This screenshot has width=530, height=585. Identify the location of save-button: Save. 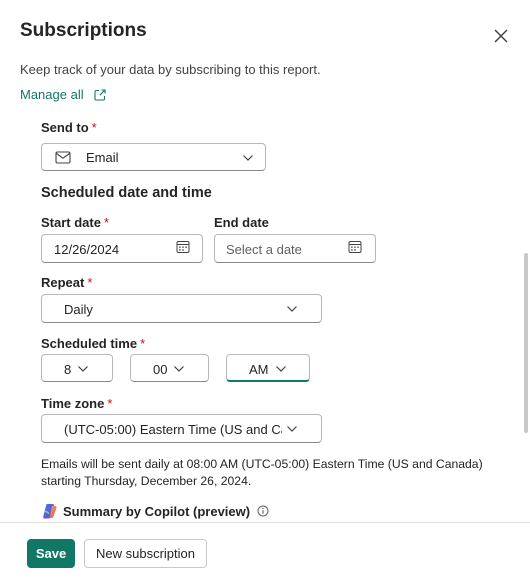
(51, 553).